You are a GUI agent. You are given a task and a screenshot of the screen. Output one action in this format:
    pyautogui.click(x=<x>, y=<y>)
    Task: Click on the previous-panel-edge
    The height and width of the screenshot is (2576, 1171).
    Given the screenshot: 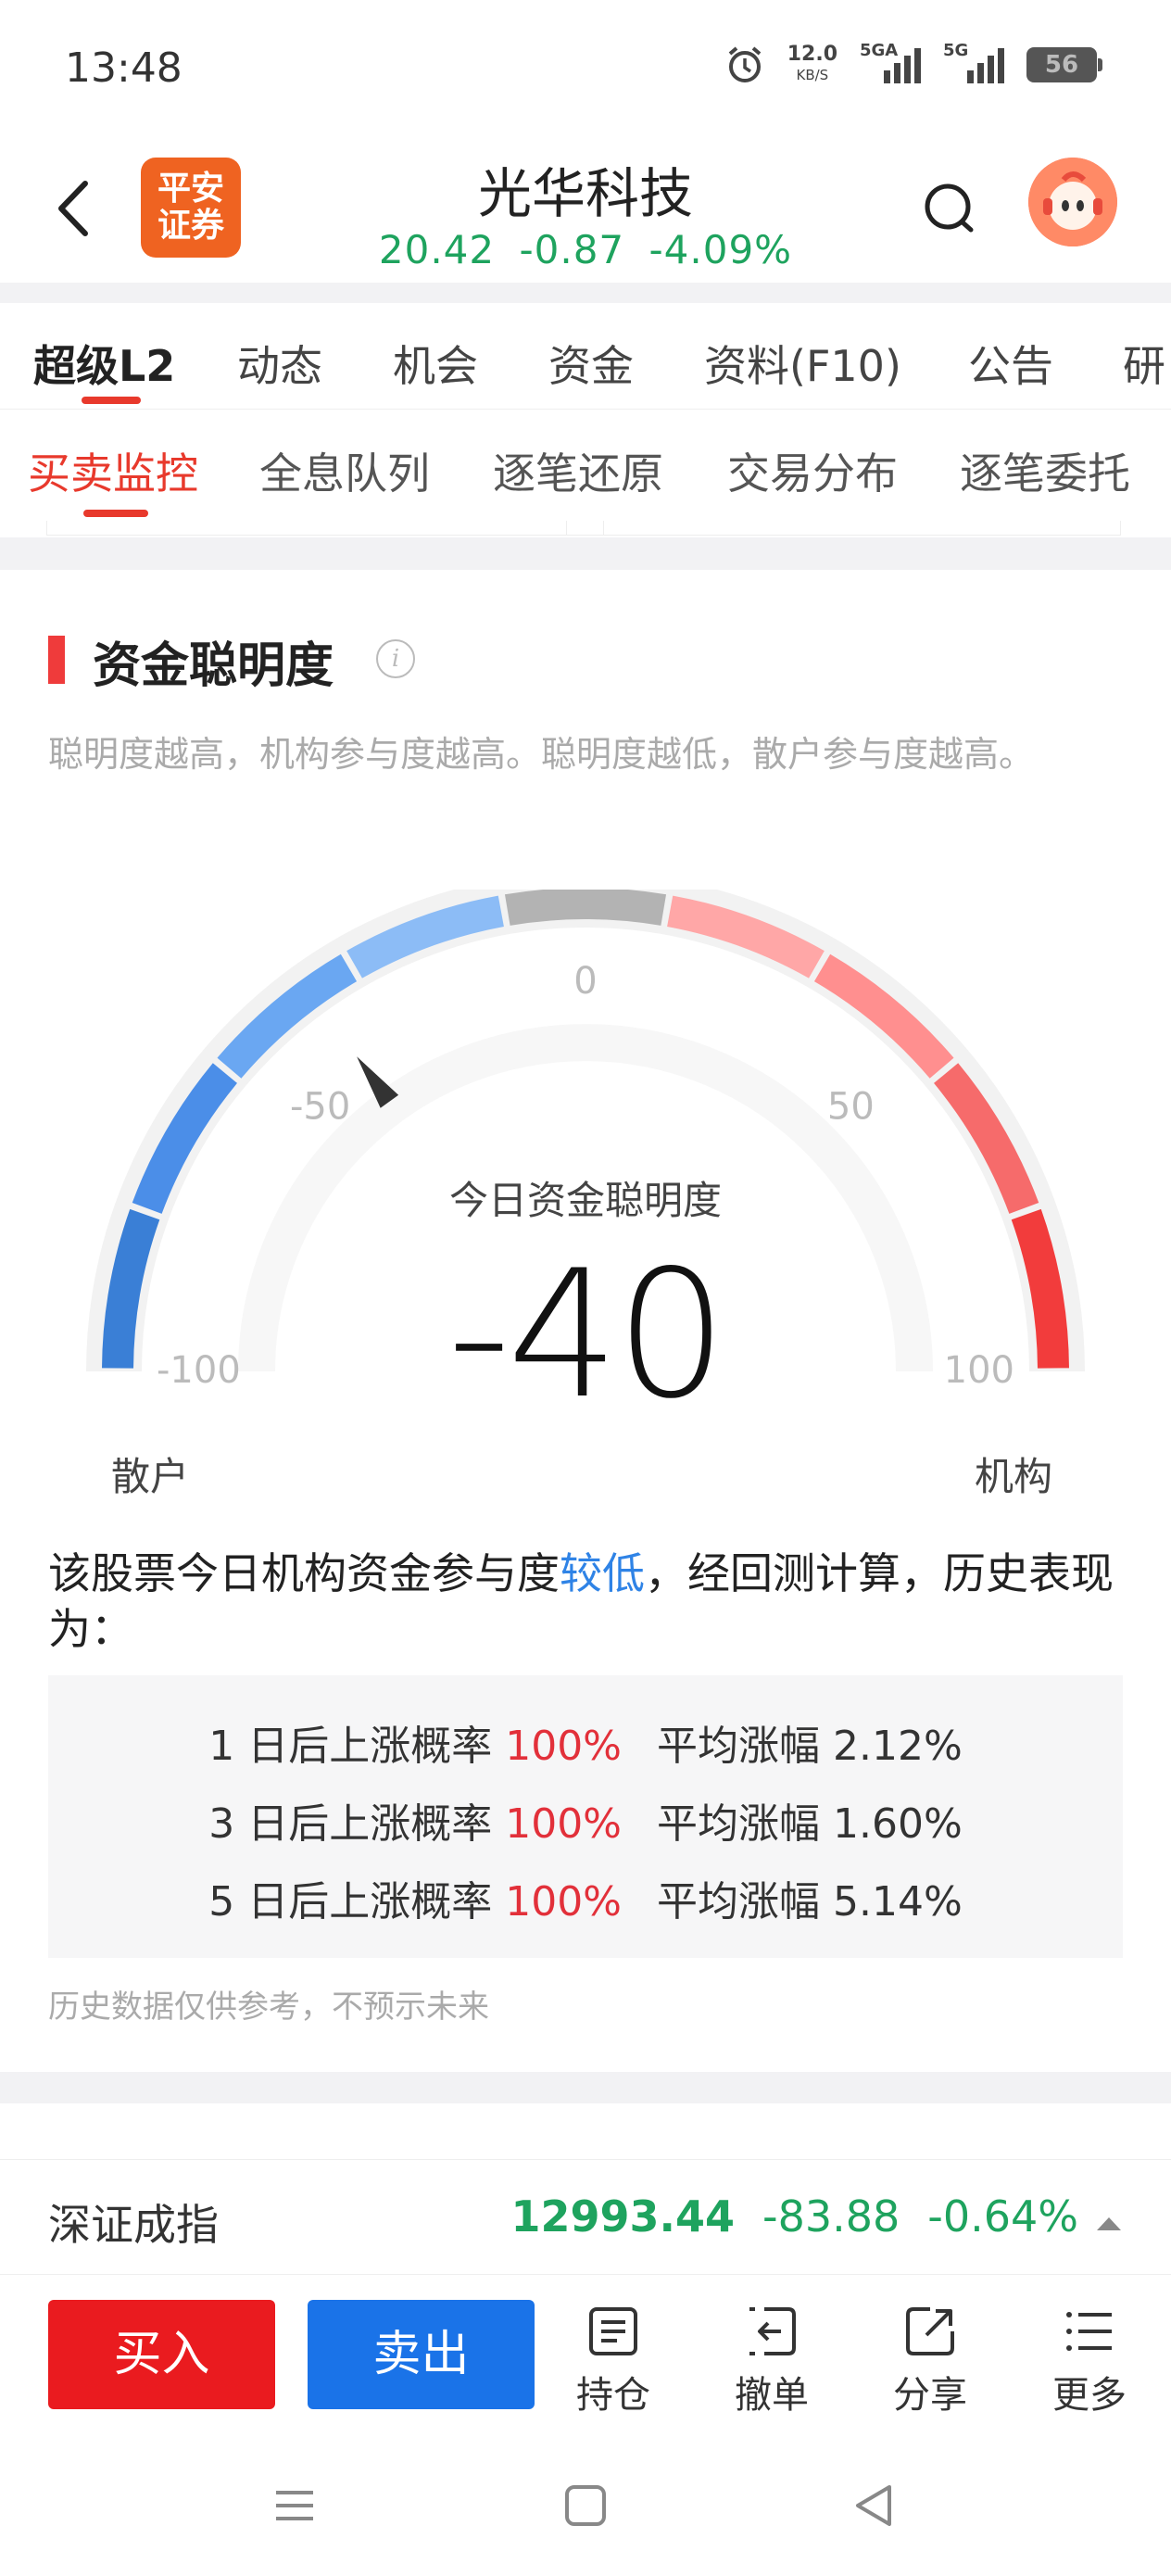 What is the action you would take?
    pyautogui.click(x=584, y=528)
    